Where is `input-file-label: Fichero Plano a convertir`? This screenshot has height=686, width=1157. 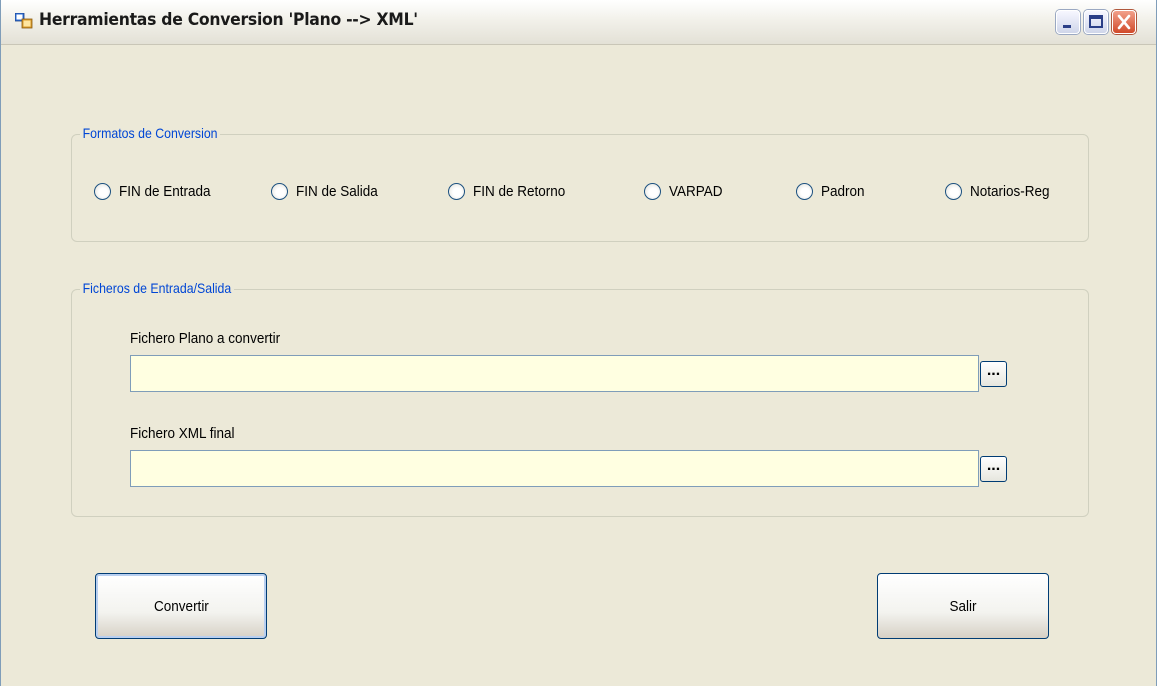 input-file-label: Fichero Plano a convertir is located at coordinates (205, 338).